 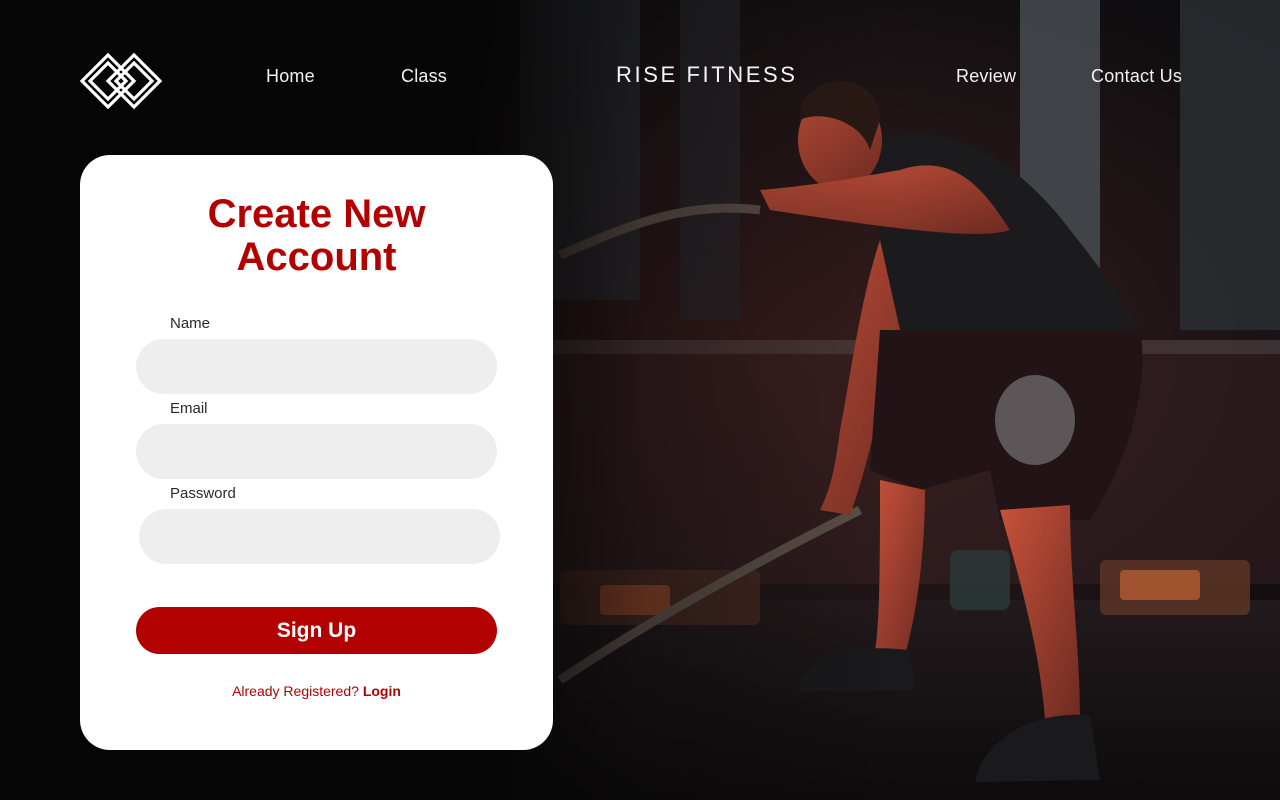 I want to click on nav-contact-us-link: Contact Us, so click(x=1136, y=76).